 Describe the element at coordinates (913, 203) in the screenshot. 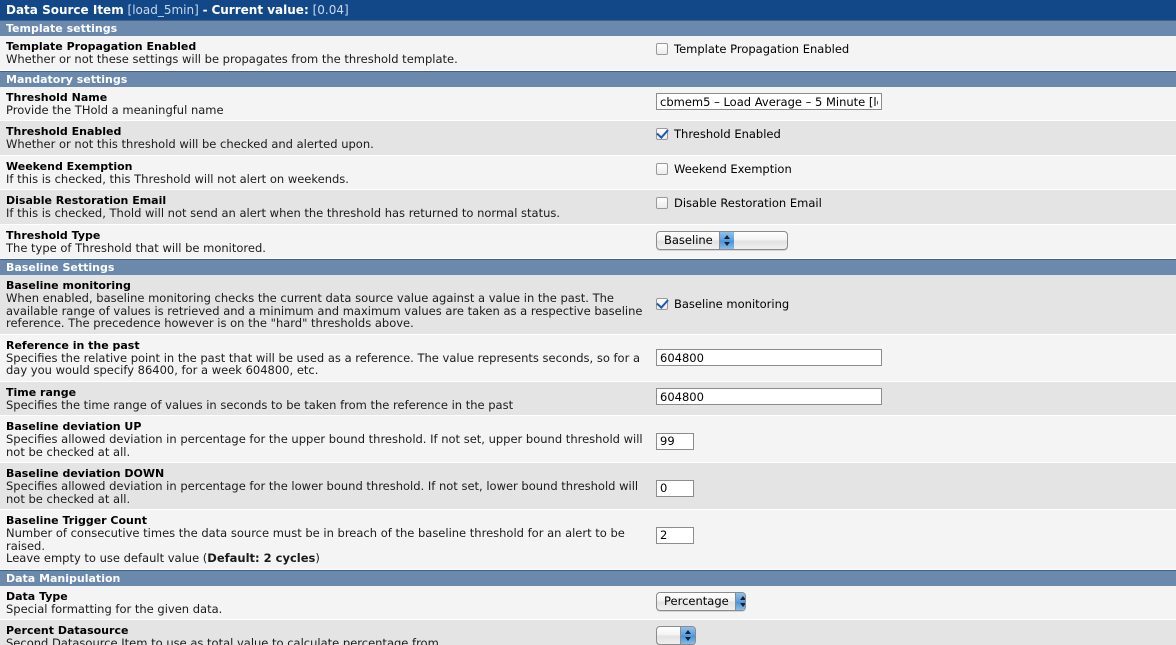

I see `field-cell: Disable Restoration Email` at that location.